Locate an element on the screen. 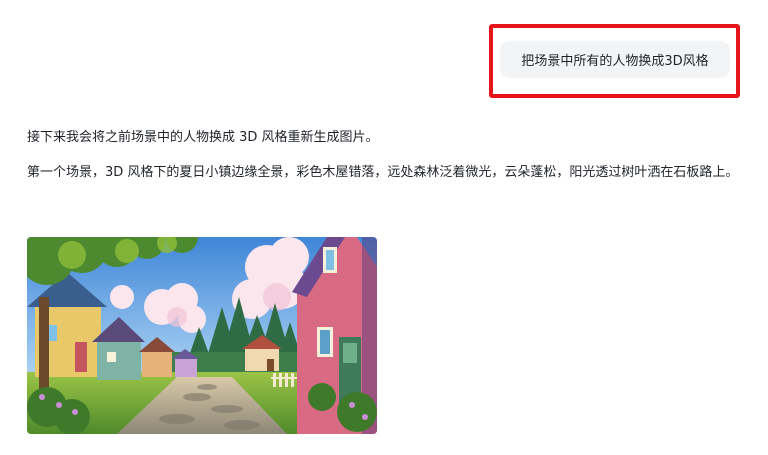 The image size is (768, 455). user-message-text: 把场景中所有的人物换成3D风格 is located at coordinates (615, 61).